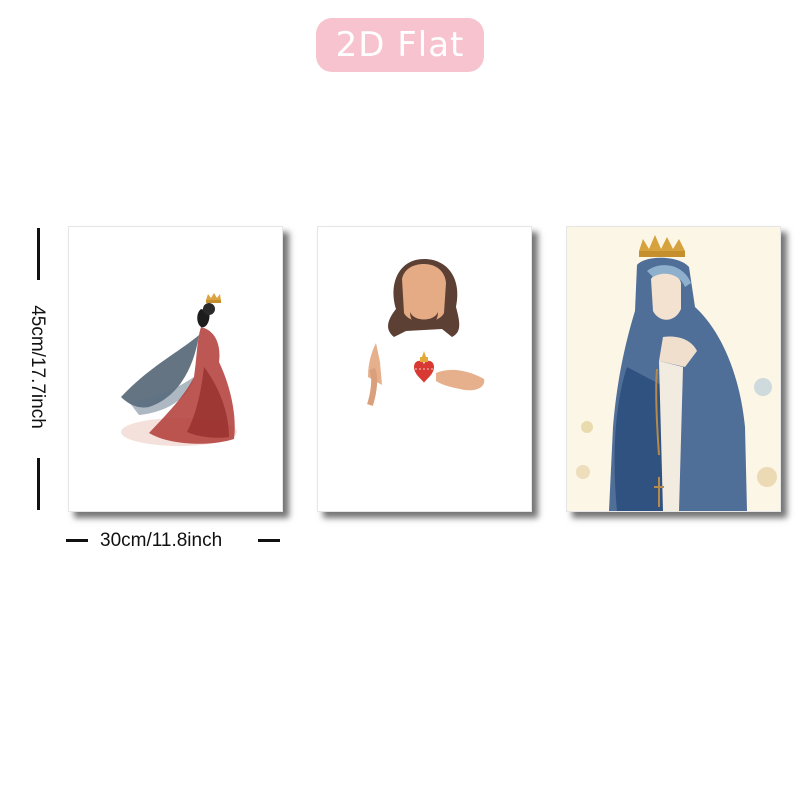 The height and width of the screenshot is (800, 800). Describe the element at coordinates (400, 45) in the screenshot. I see `style-badge: 2D Flat` at that location.